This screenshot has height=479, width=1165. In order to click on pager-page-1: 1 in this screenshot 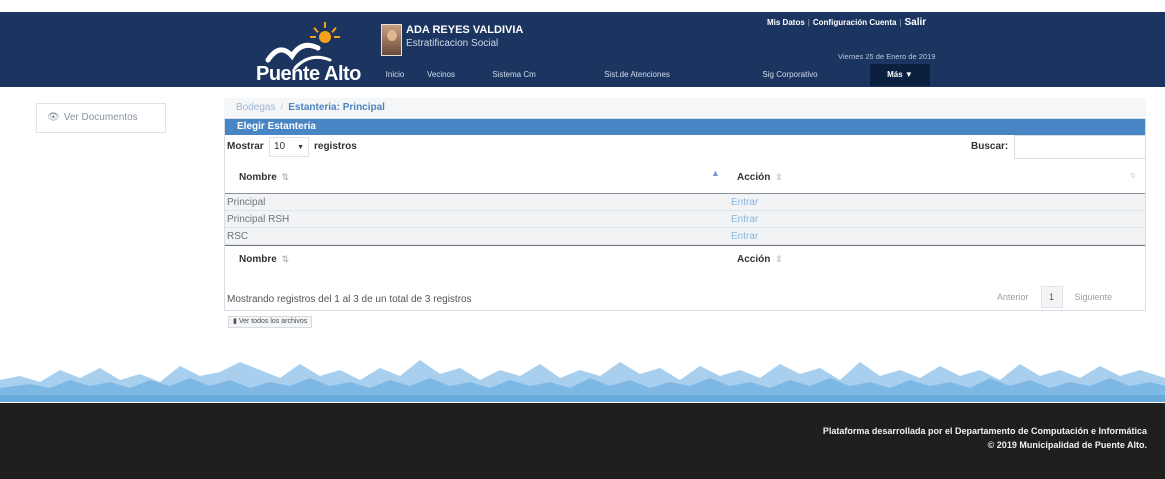, I will do `click(1051, 297)`.